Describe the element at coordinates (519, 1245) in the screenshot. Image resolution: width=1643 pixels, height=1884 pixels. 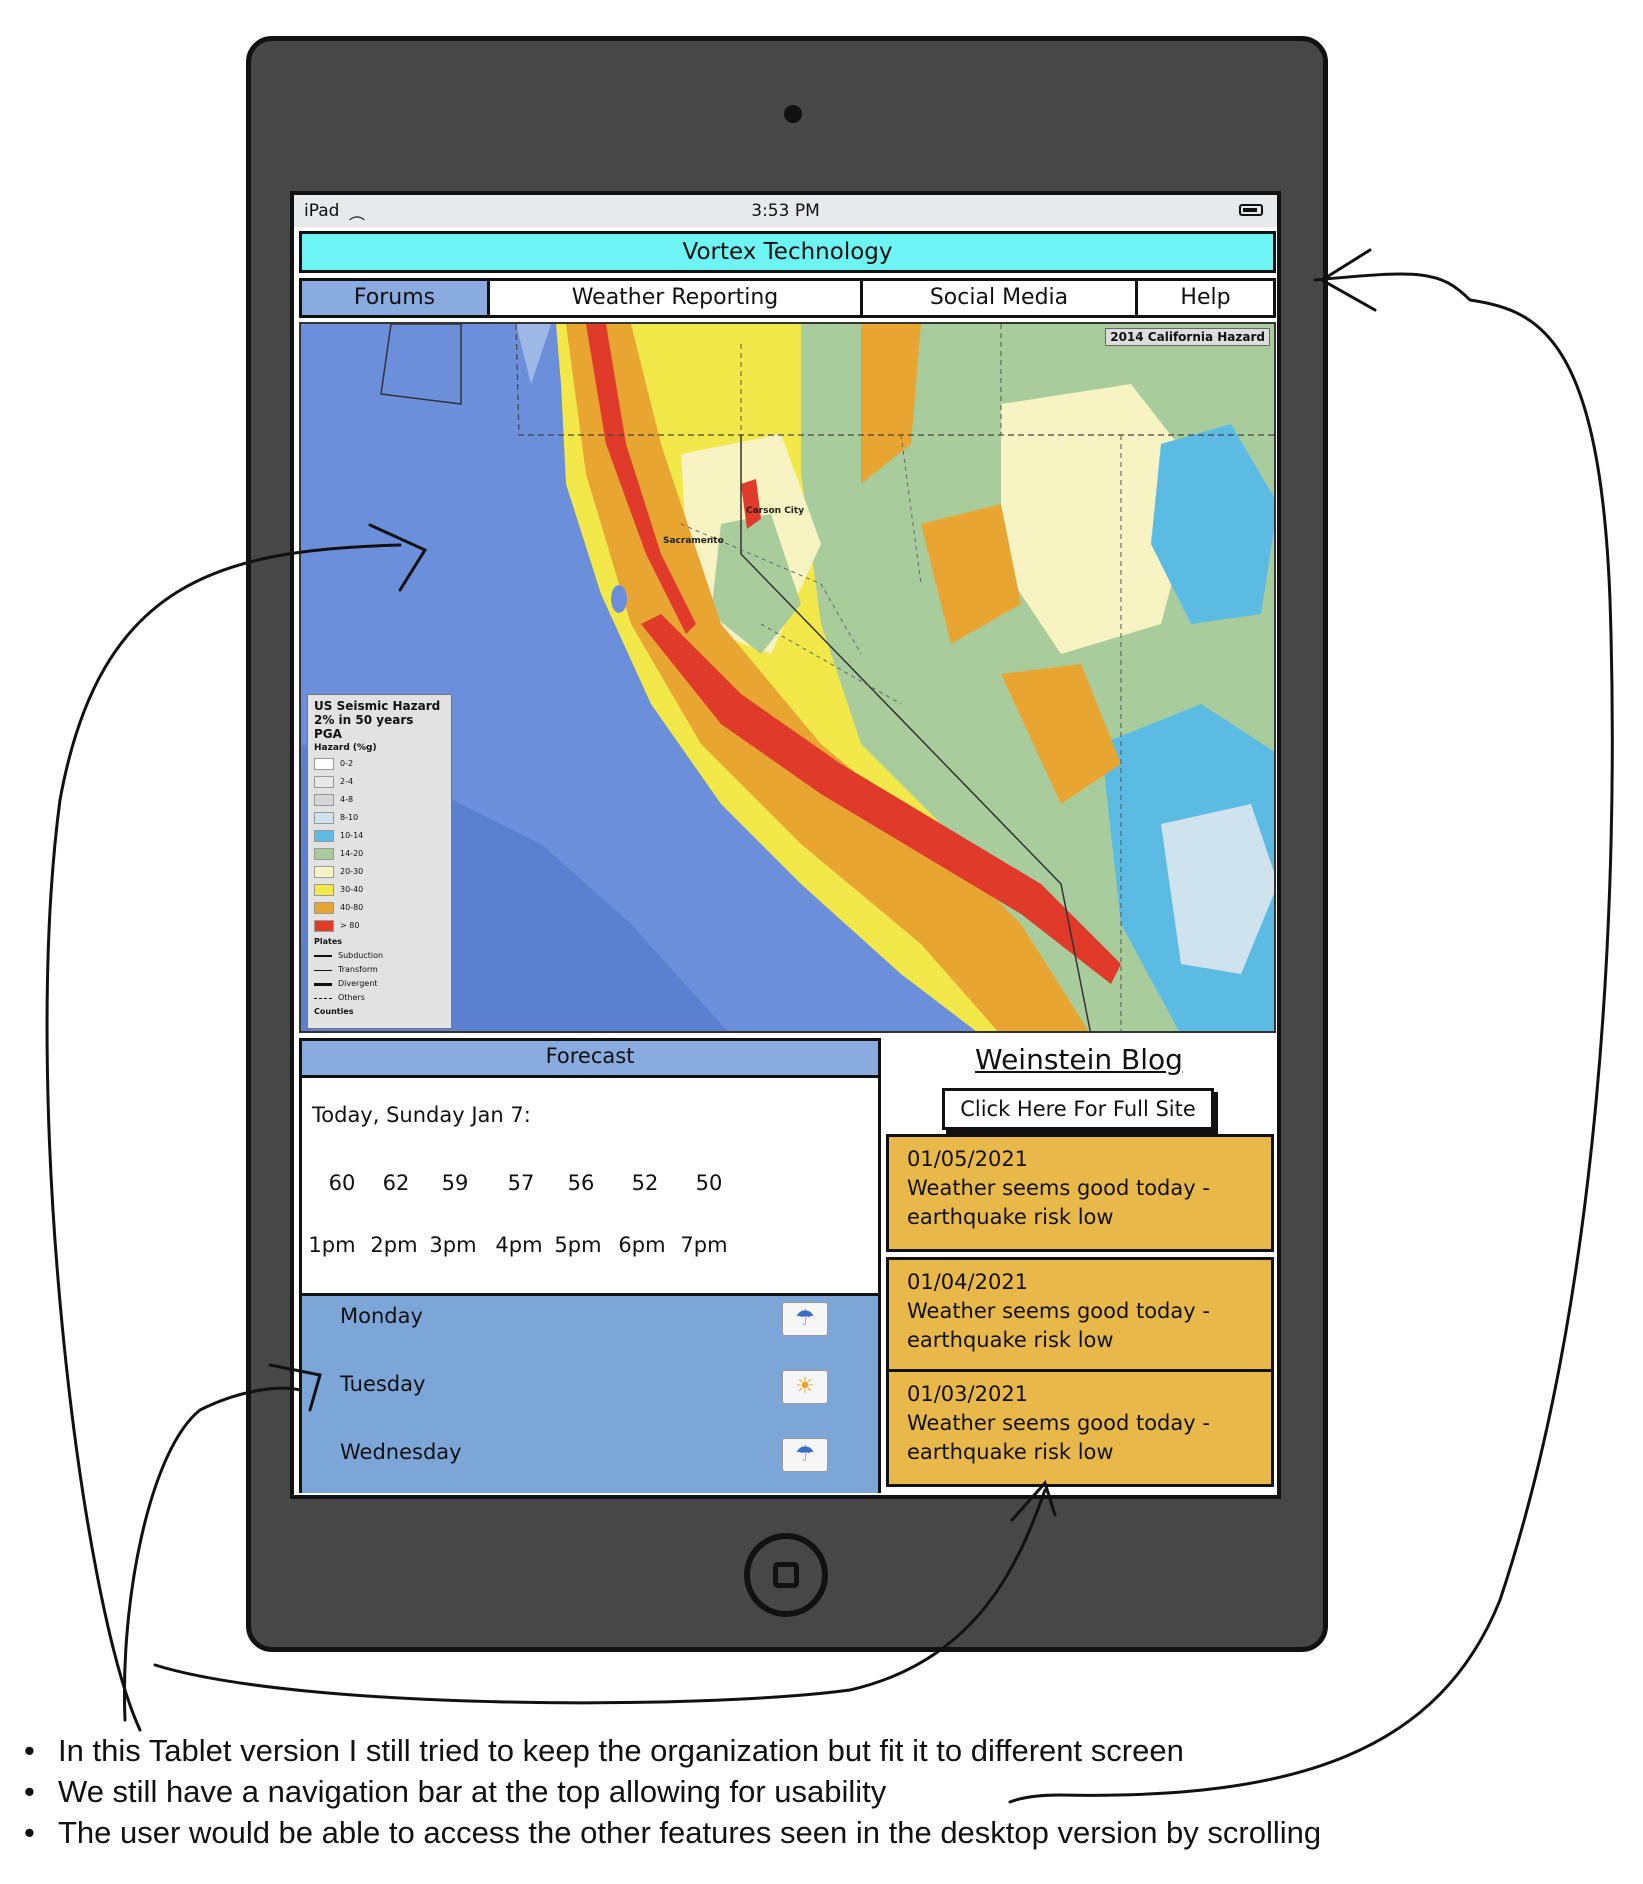
I see `hour-label: 4pm` at that location.